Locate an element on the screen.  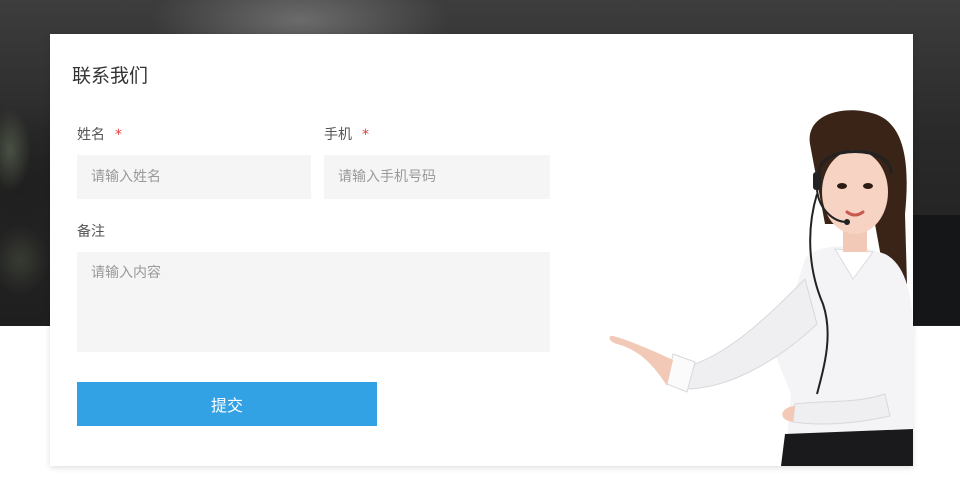
name-label: 姓名 is located at coordinates (91, 135).